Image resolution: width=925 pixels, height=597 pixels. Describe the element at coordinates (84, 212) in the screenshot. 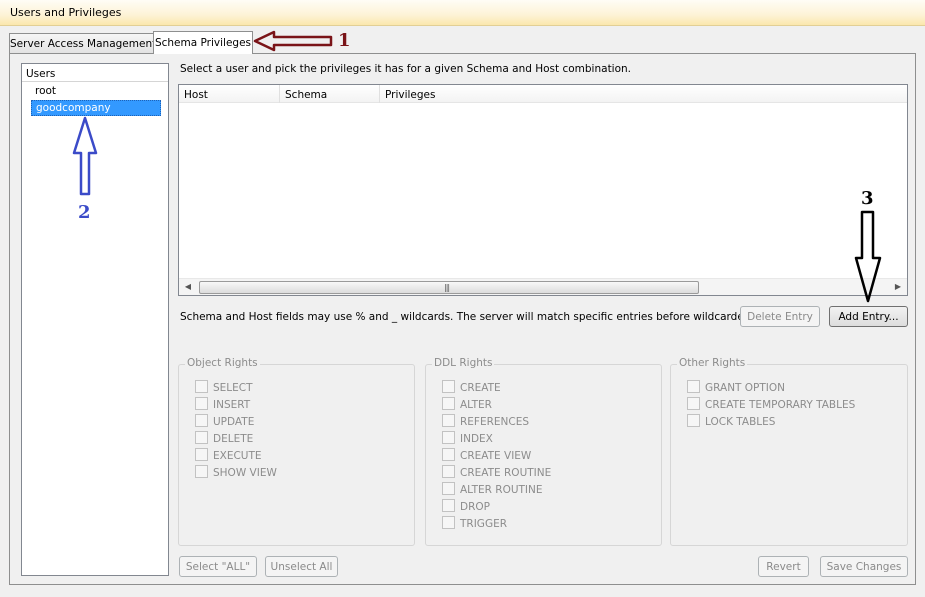

I see `annotation-label-2: 2` at that location.